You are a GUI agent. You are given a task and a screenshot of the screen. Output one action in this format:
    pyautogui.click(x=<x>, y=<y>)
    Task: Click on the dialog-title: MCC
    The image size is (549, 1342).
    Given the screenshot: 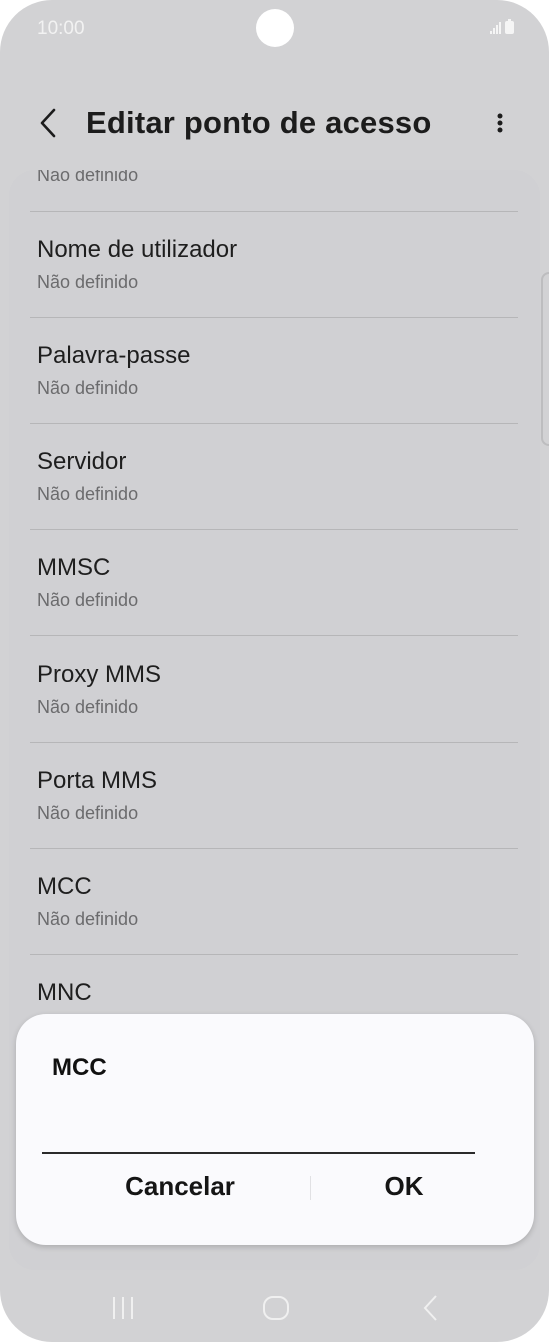 What is the action you would take?
    pyautogui.click(x=79, y=1067)
    